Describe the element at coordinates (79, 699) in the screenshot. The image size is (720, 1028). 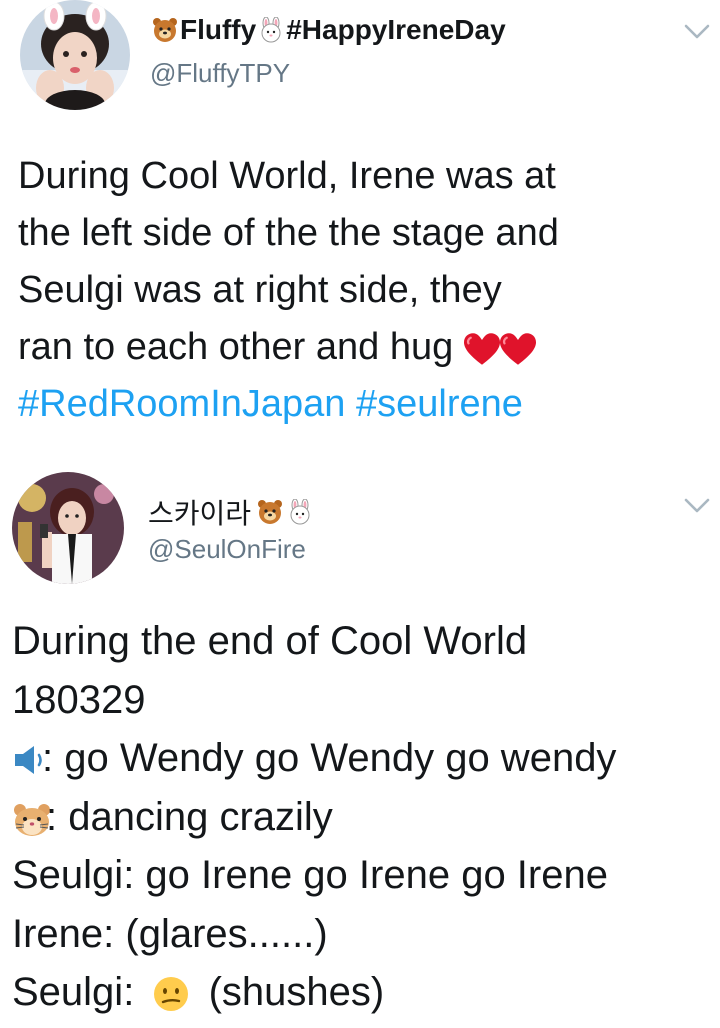
I see `tweet-text-line: 180329` at that location.